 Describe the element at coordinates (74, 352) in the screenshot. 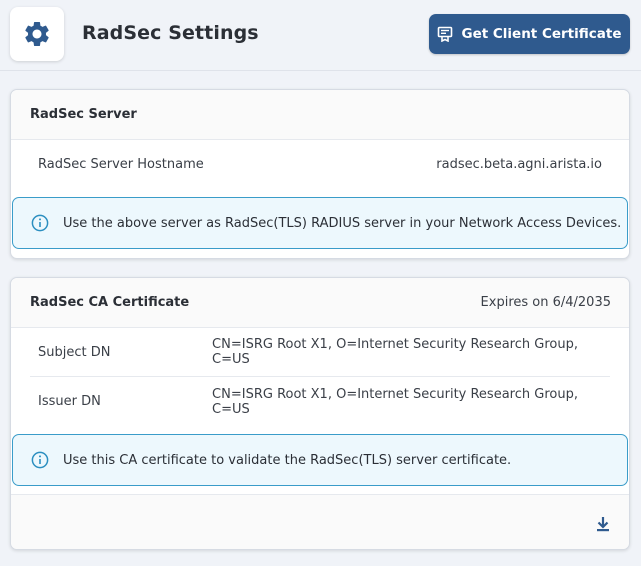

I see `subject-dn-label: Subject DN` at that location.